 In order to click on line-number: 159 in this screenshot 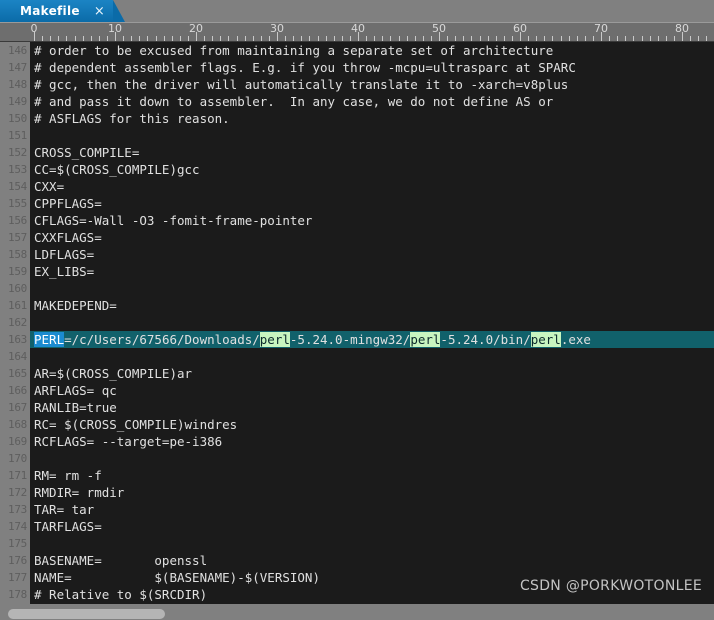, I will do `click(17, 271)`.